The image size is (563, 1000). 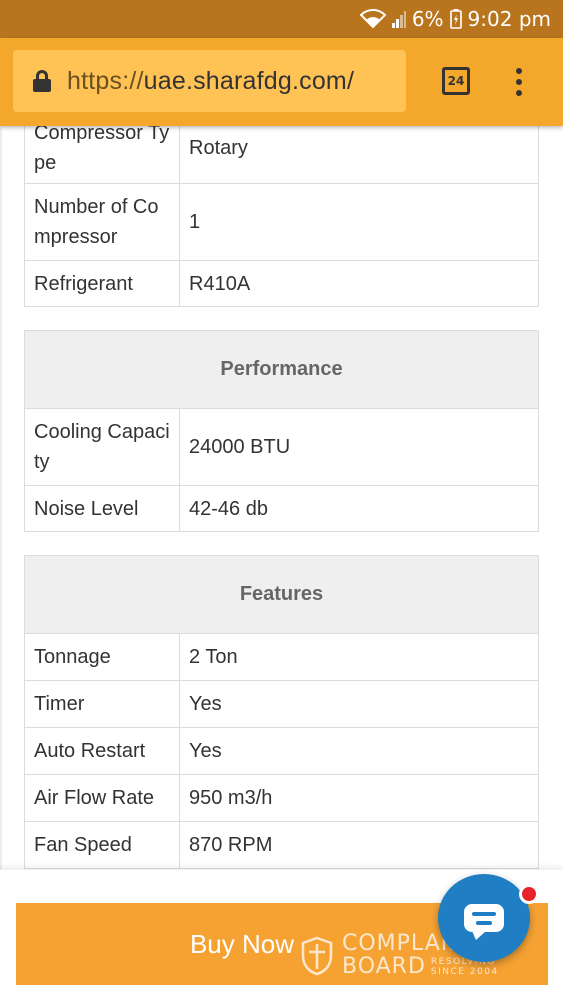 I want to click on table-row: Compressor Ty pe Rotary, so click(x=281, y=155).